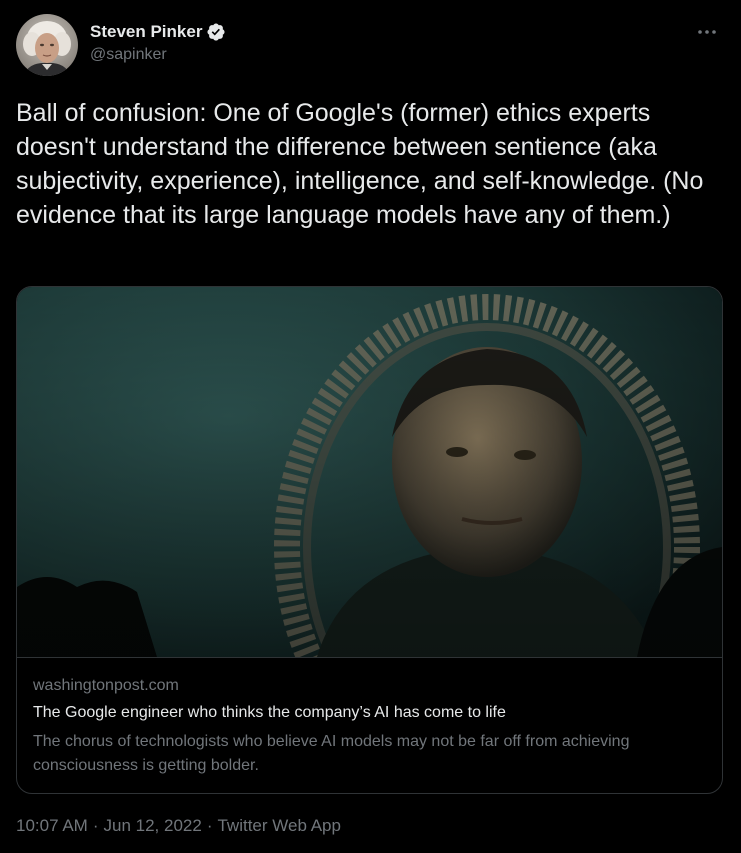  I want to click on card-domain: washingtonpost.com, so click(106, 685).